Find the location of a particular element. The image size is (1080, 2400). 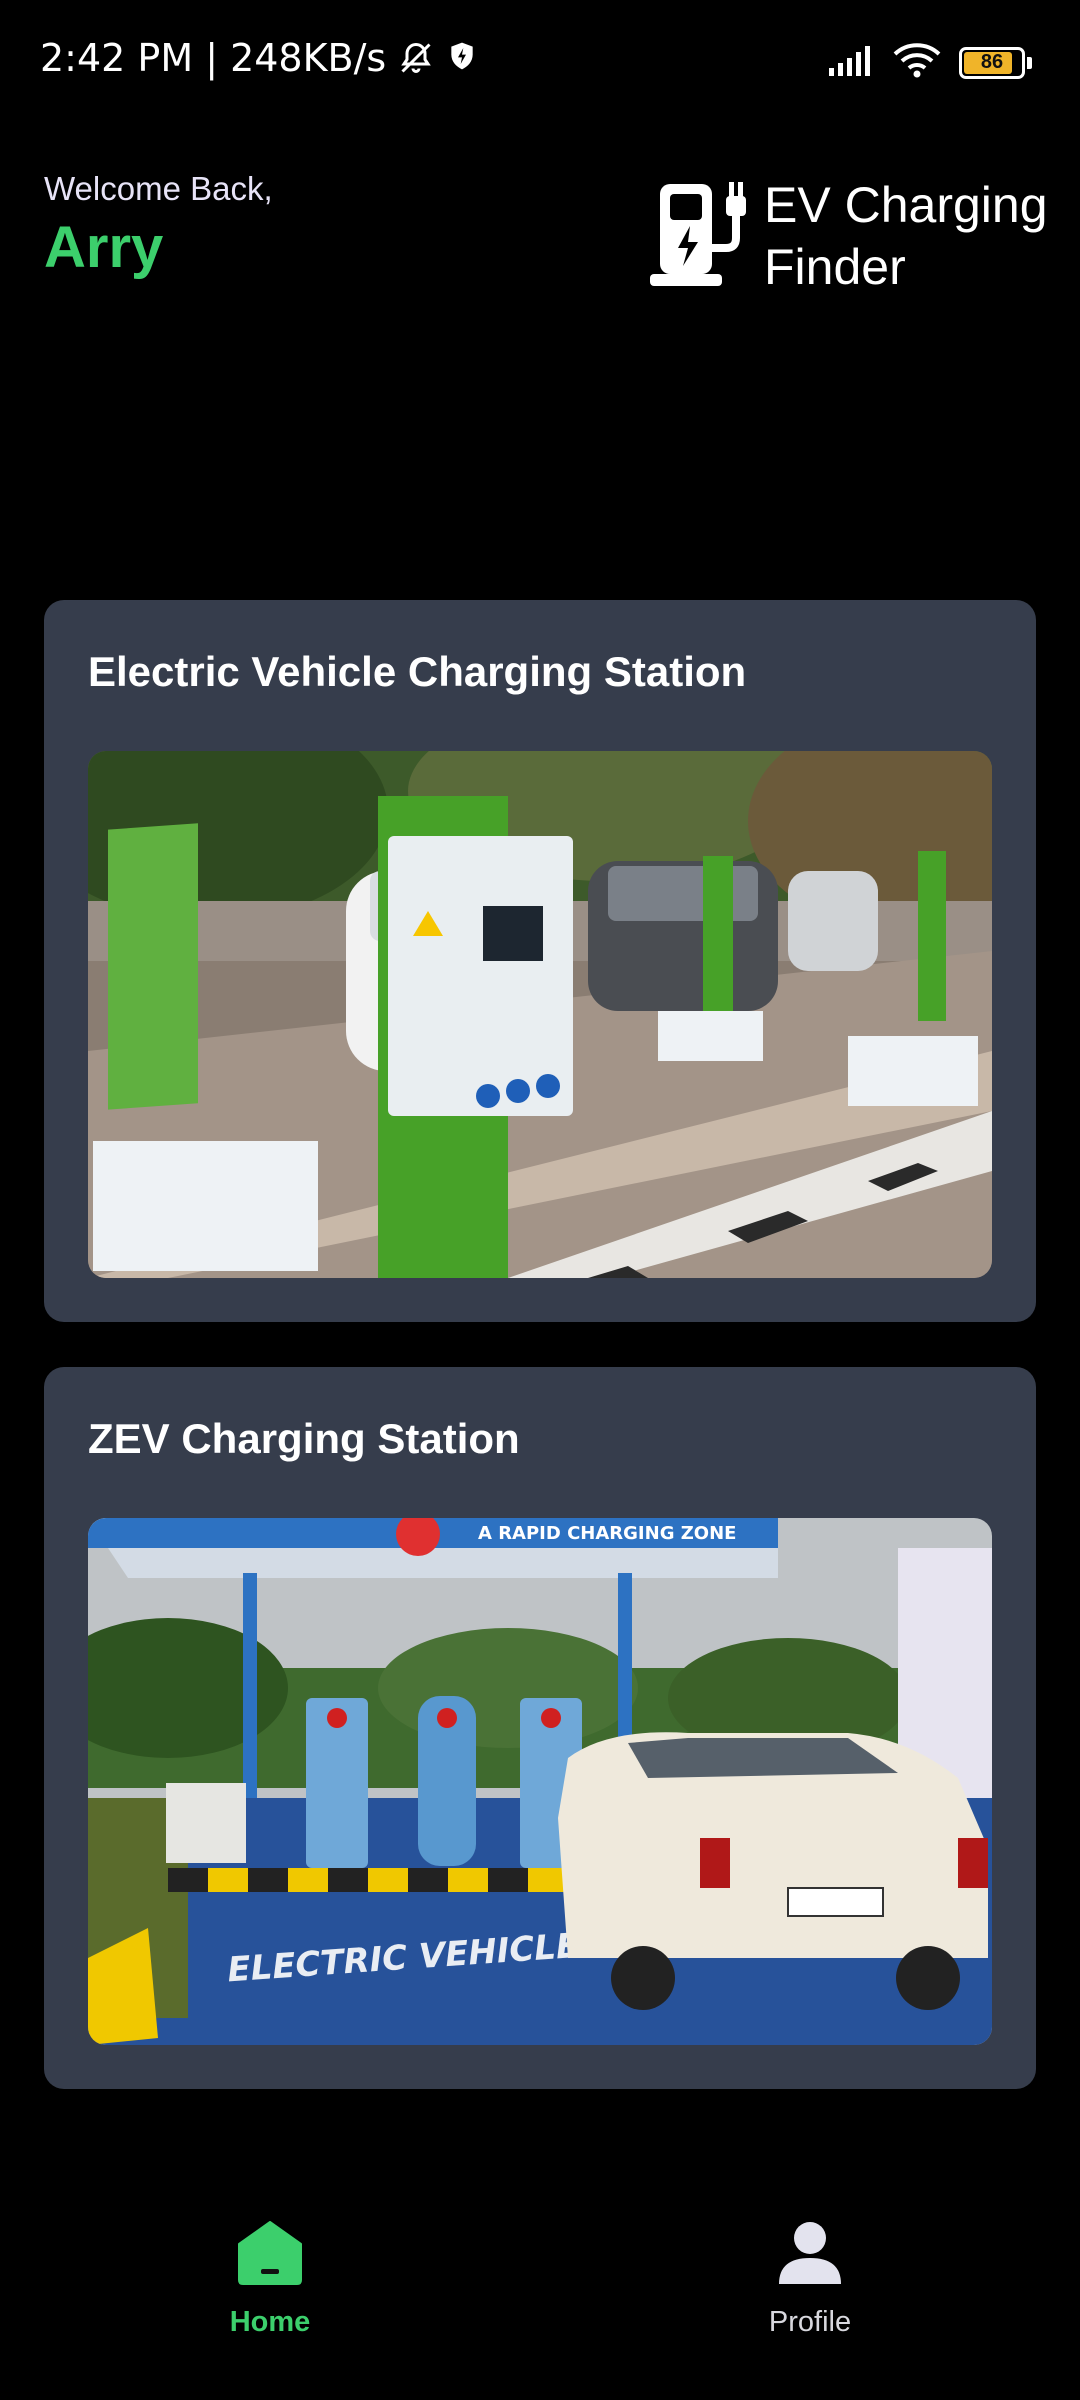

station-card-title: ZEV Charging Station is located at coordinates (304, 1438).